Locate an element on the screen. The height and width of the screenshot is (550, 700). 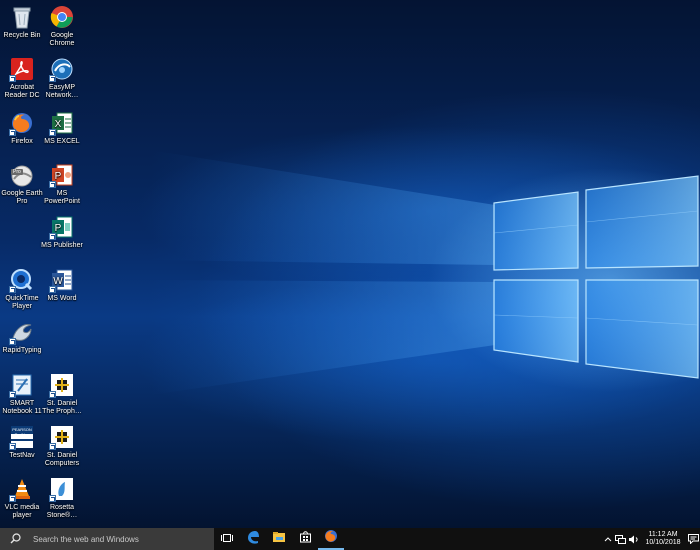
desktop-icon-rapidtyping: RapidTyping is located at coordinates (22, 337).